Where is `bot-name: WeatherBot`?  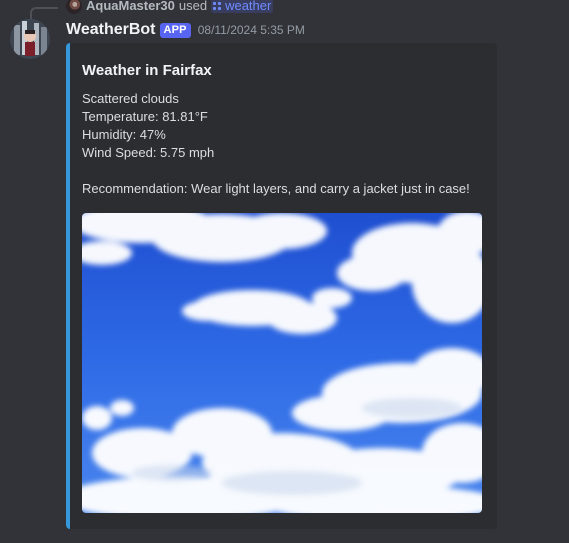 bot-name: WeatherBot is located at coordinates (111, 30).